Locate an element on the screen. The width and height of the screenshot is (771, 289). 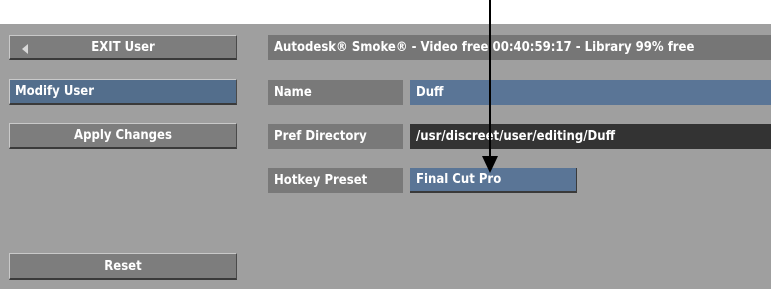
apply-changes-button: Apply Changes is located at coordinates (123, 136).